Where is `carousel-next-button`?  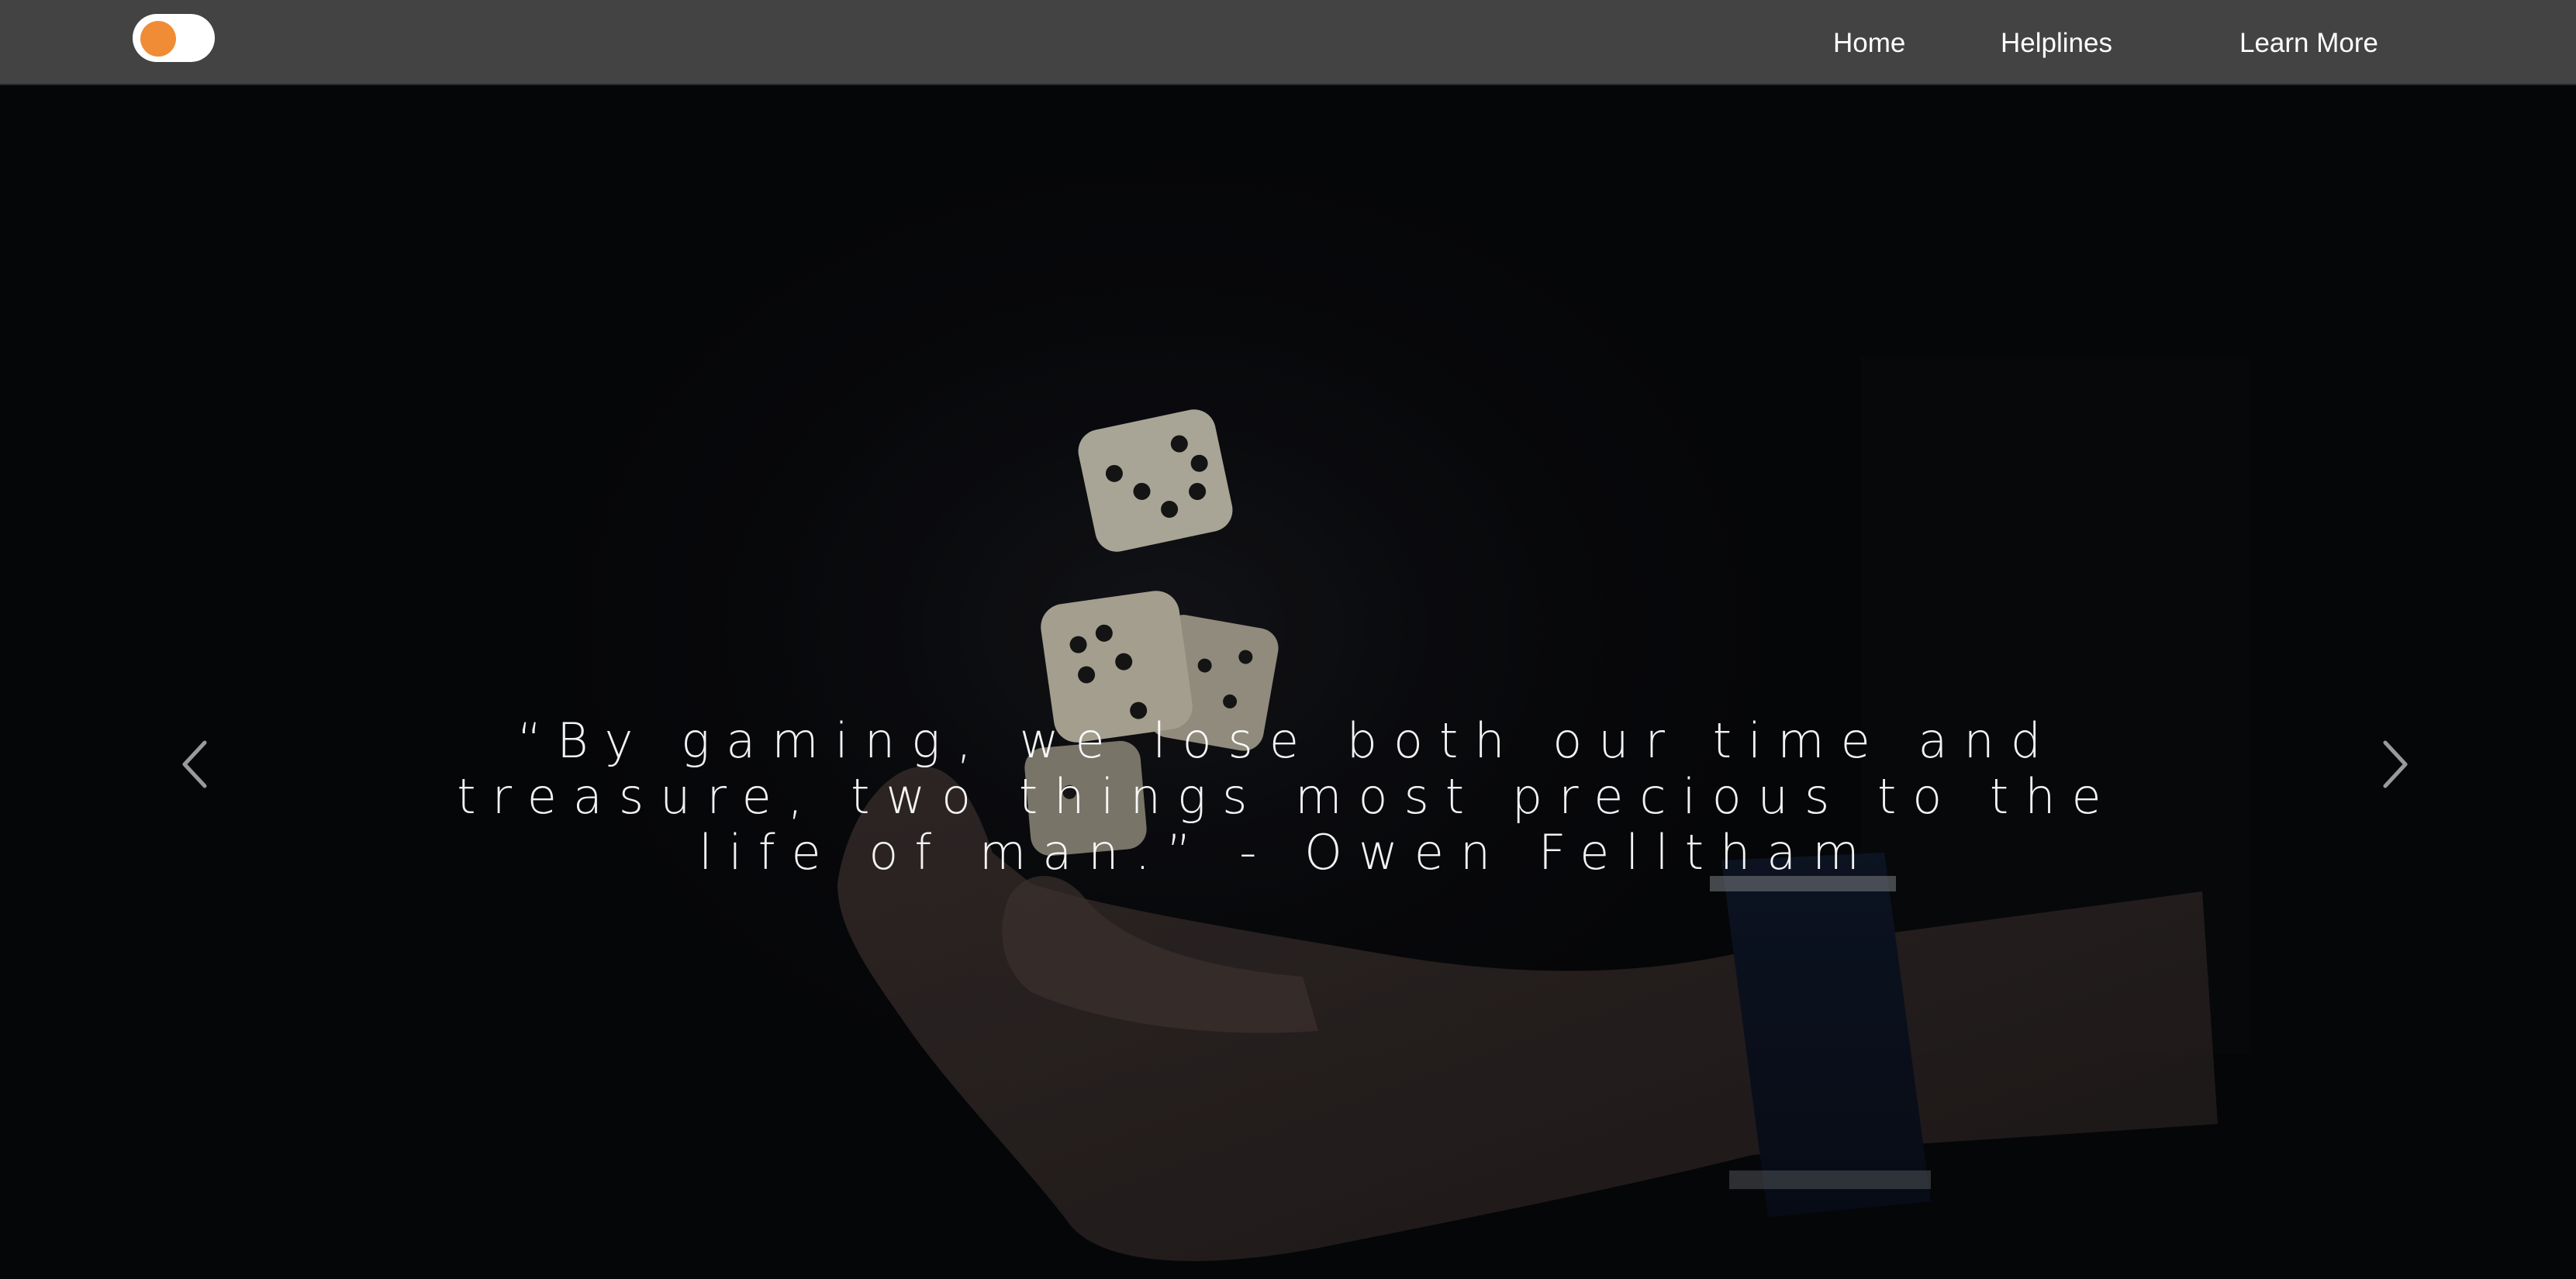
carousel-next-button is located at coordinates (2396, 764).